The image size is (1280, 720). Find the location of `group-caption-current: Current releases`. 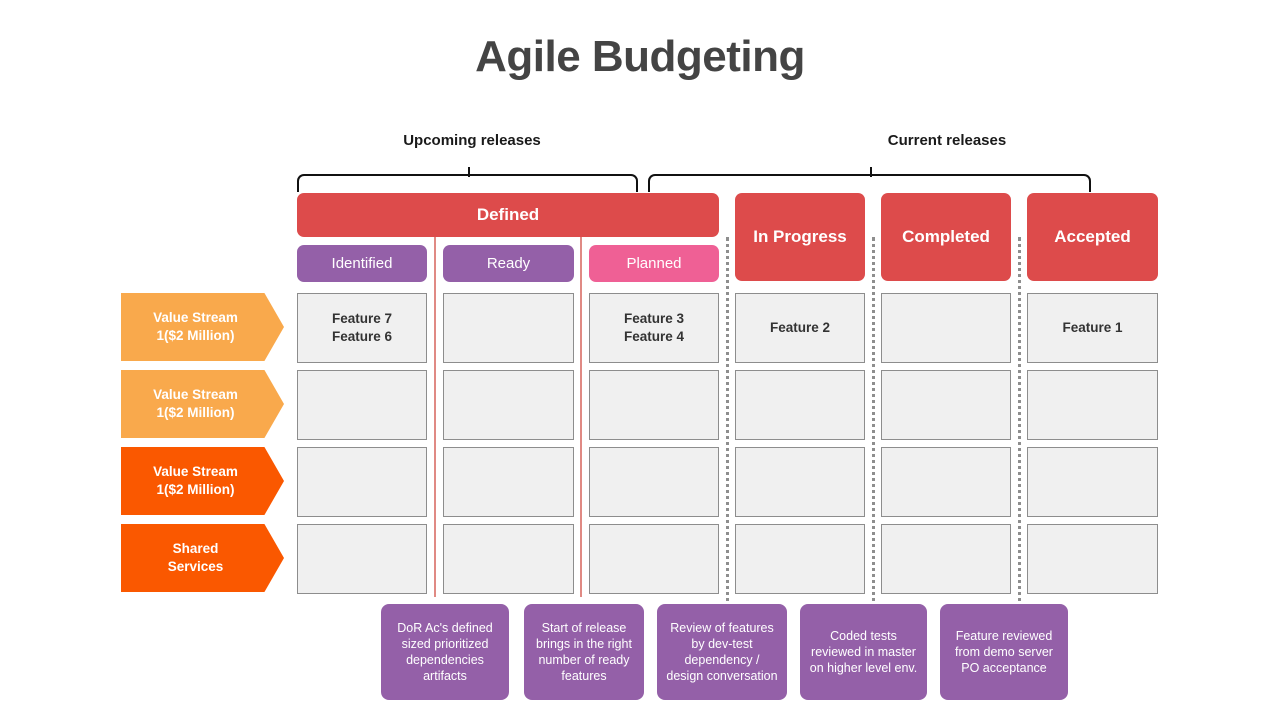

group-caption-current: Current releases is located at coordinates (947, 140).